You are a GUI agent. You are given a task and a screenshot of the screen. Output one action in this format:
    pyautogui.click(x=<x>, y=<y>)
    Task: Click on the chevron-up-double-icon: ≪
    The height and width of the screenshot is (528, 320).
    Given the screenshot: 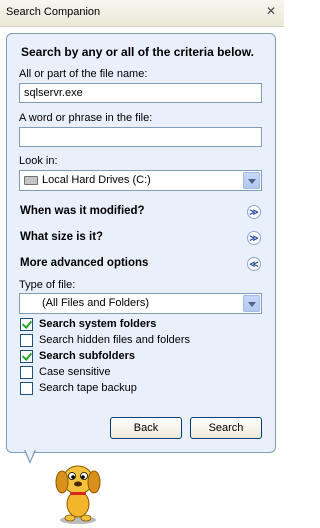 What is the action you would take?
    pyautogui.click(x=254, y=264)
    